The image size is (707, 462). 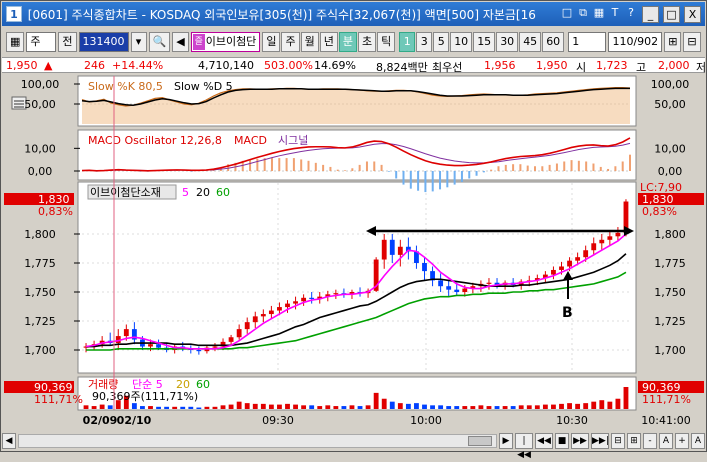 I want to click on increase-button: +, so click(x=682, y=441).